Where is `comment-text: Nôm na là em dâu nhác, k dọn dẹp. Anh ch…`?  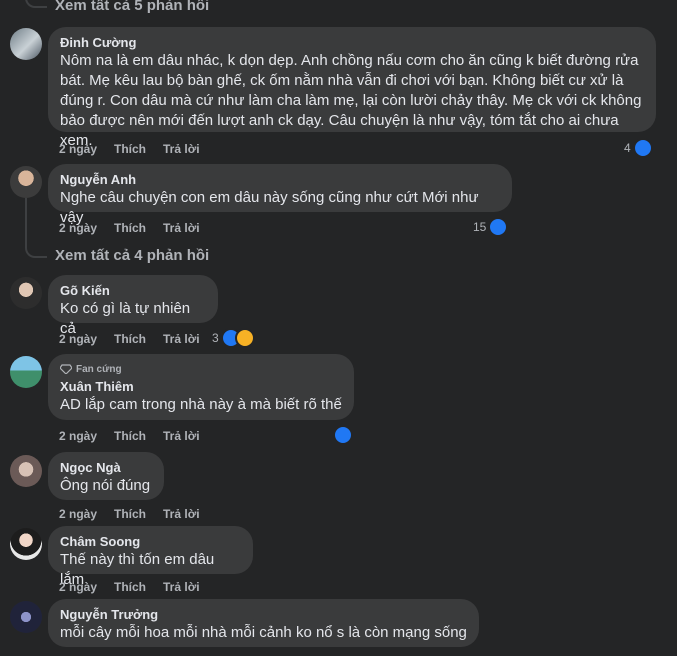
comment-text: Nôm na là em dâu nhác, k dọn dẹp. Anh ch… is located at coordinates (351, 100).